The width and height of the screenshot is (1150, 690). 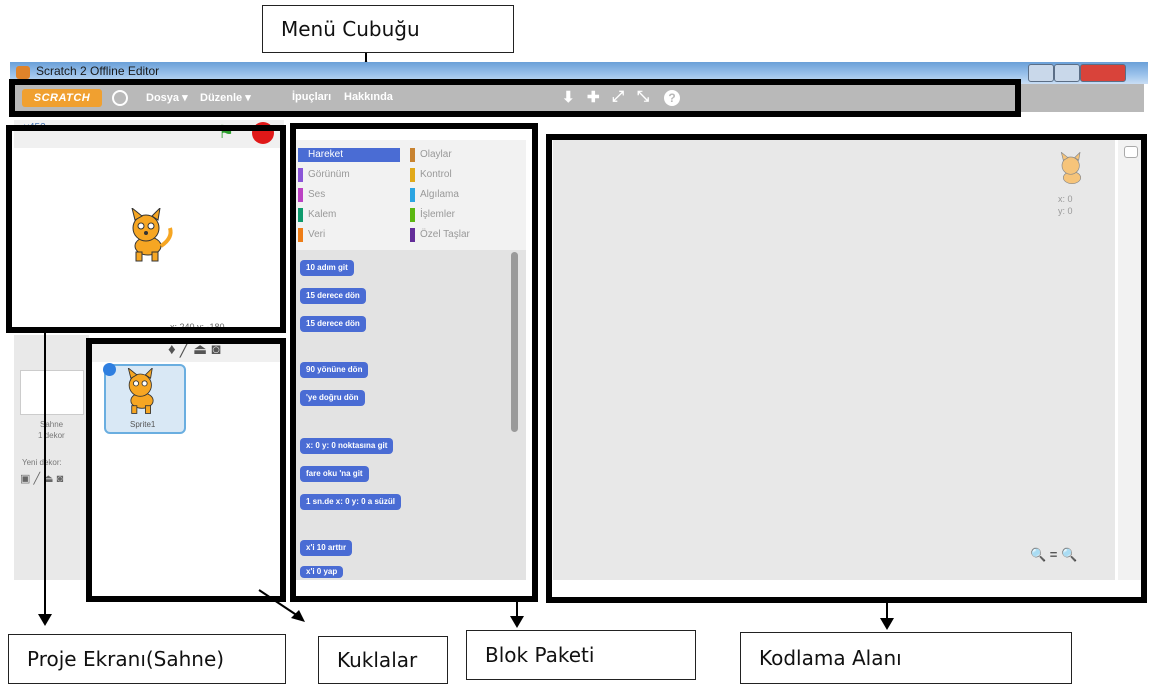 I want to click on blocks-callout: Blok Paketi, so click(x=581, y=655).